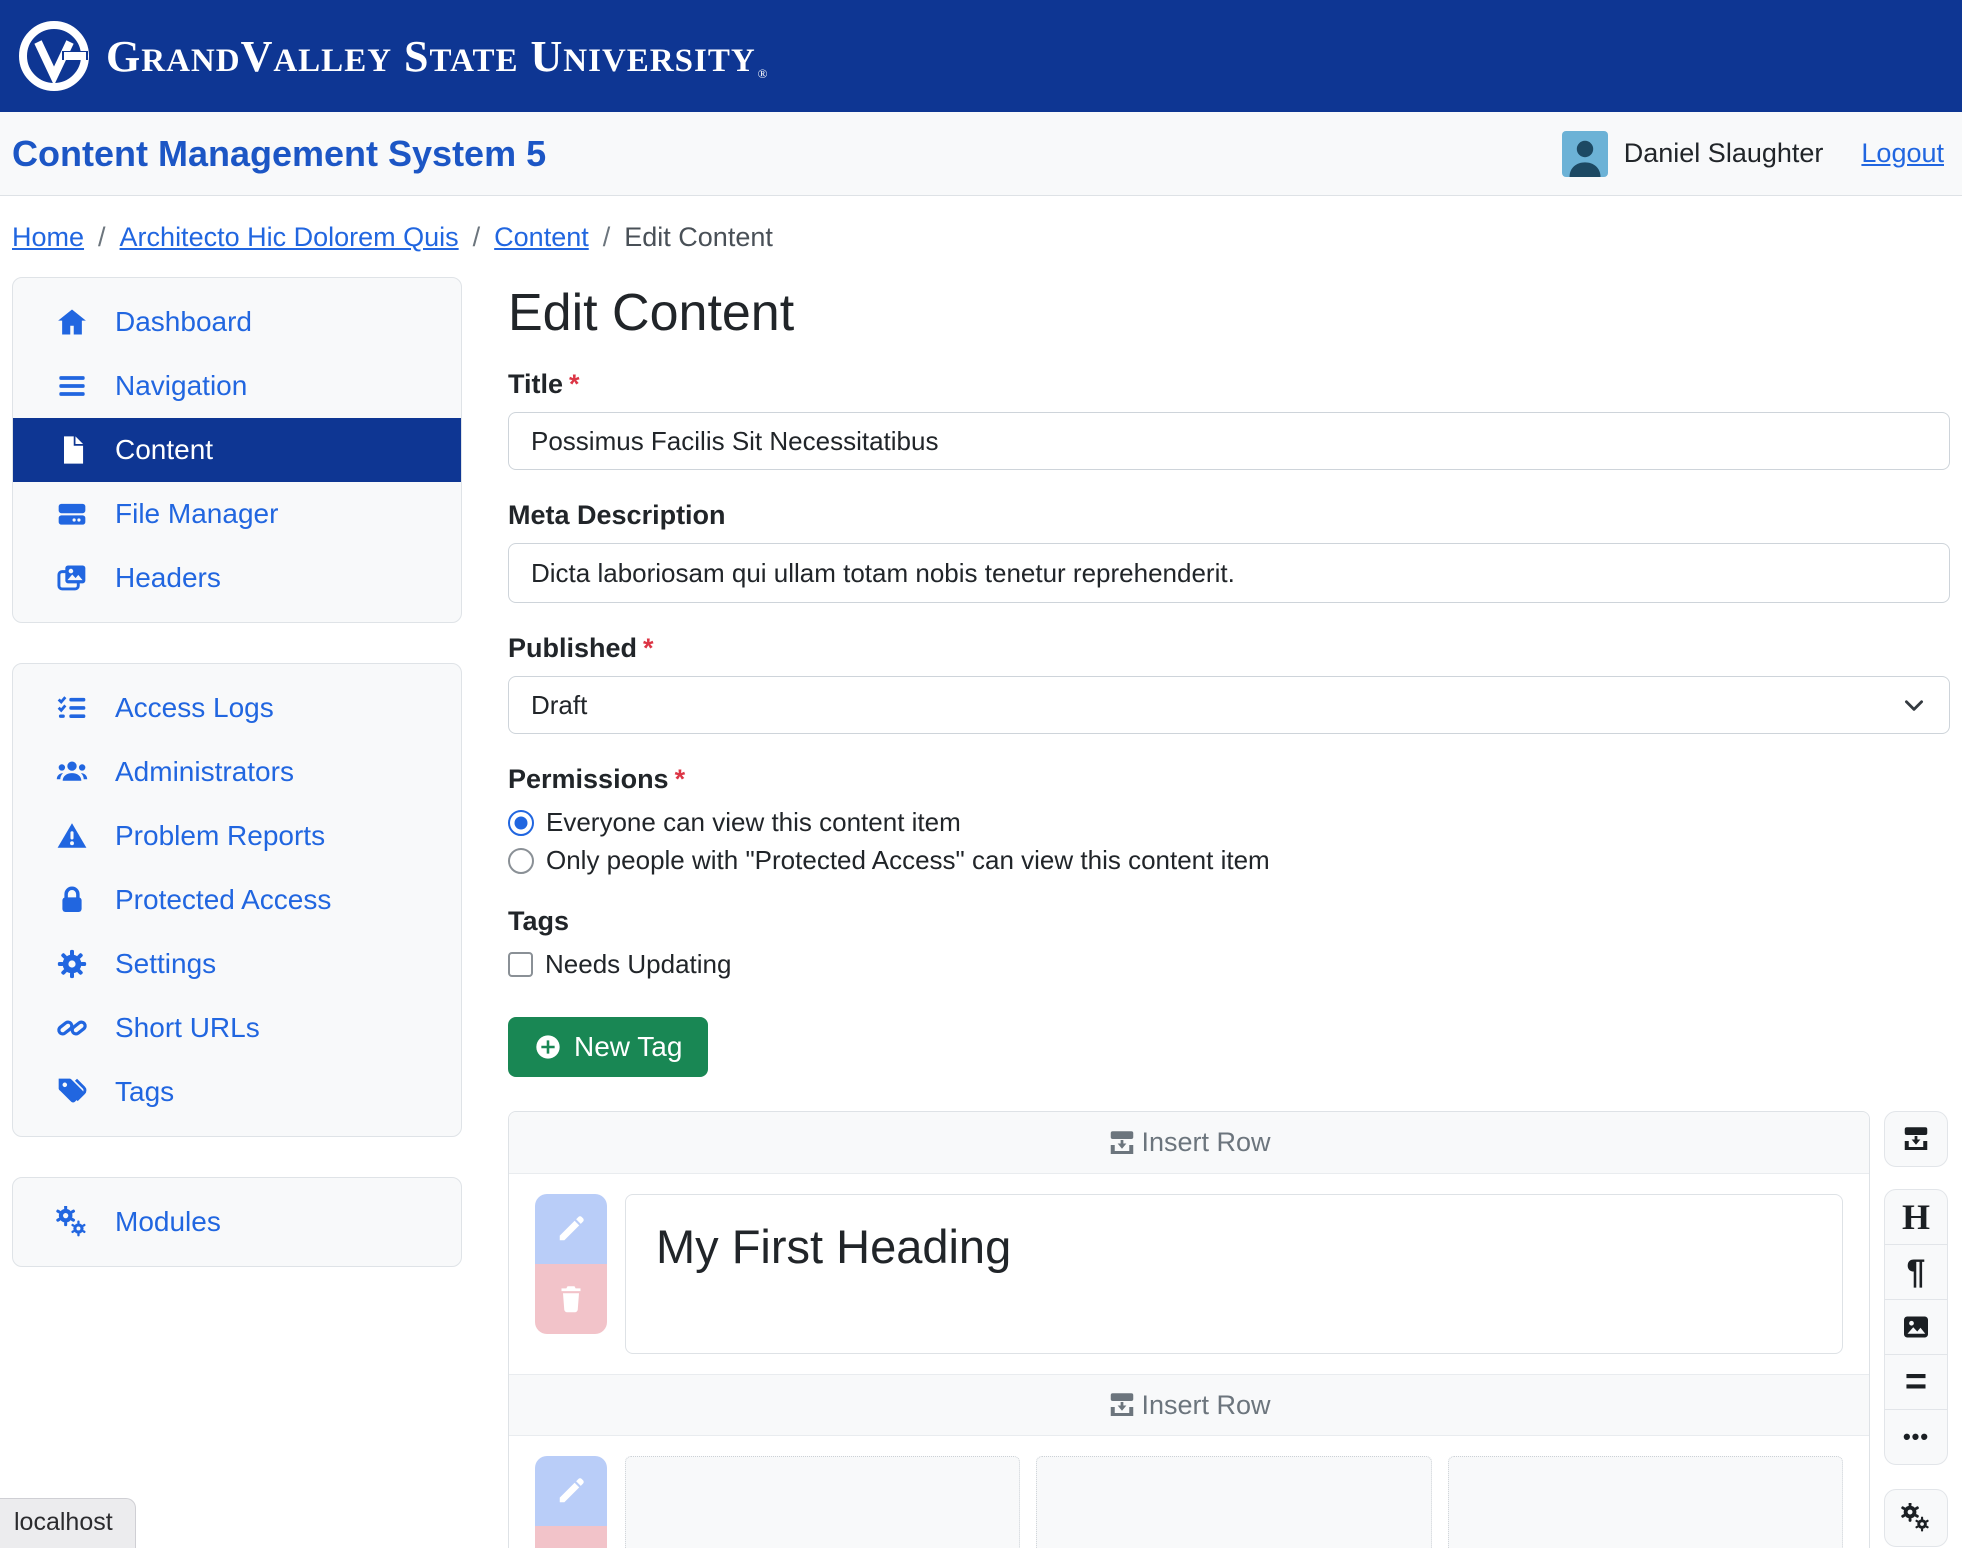 This screenshot has width=1962, height=1548. What do you see at coordinates (72, 836) in the screenshot?
I see `warning-triangle-icon` at bounding box center [72, 836].